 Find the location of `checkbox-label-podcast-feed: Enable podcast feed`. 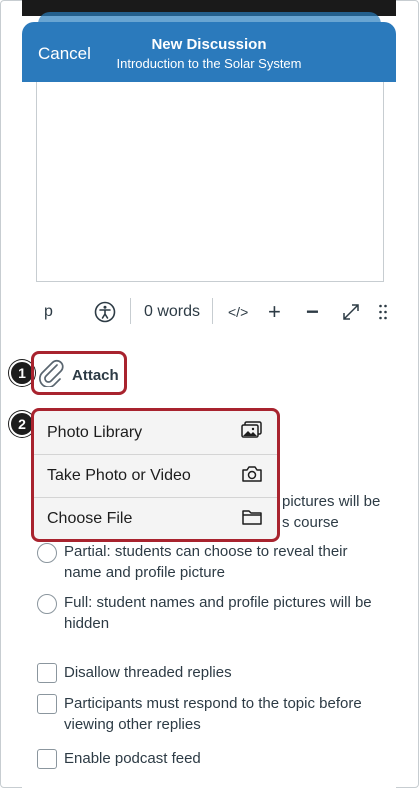

checkbox-label-podcast-feed: Enable podcast feed is located at coordinates (132, 758).